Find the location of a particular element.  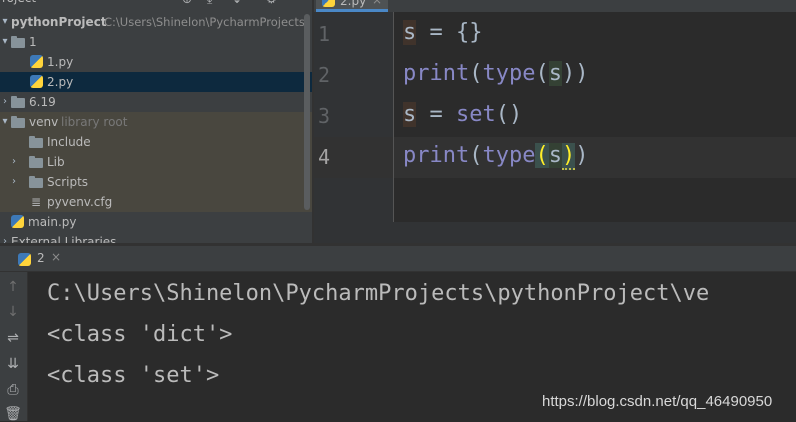

trash-icon: 🗑 is located at coordinates (13, 414).